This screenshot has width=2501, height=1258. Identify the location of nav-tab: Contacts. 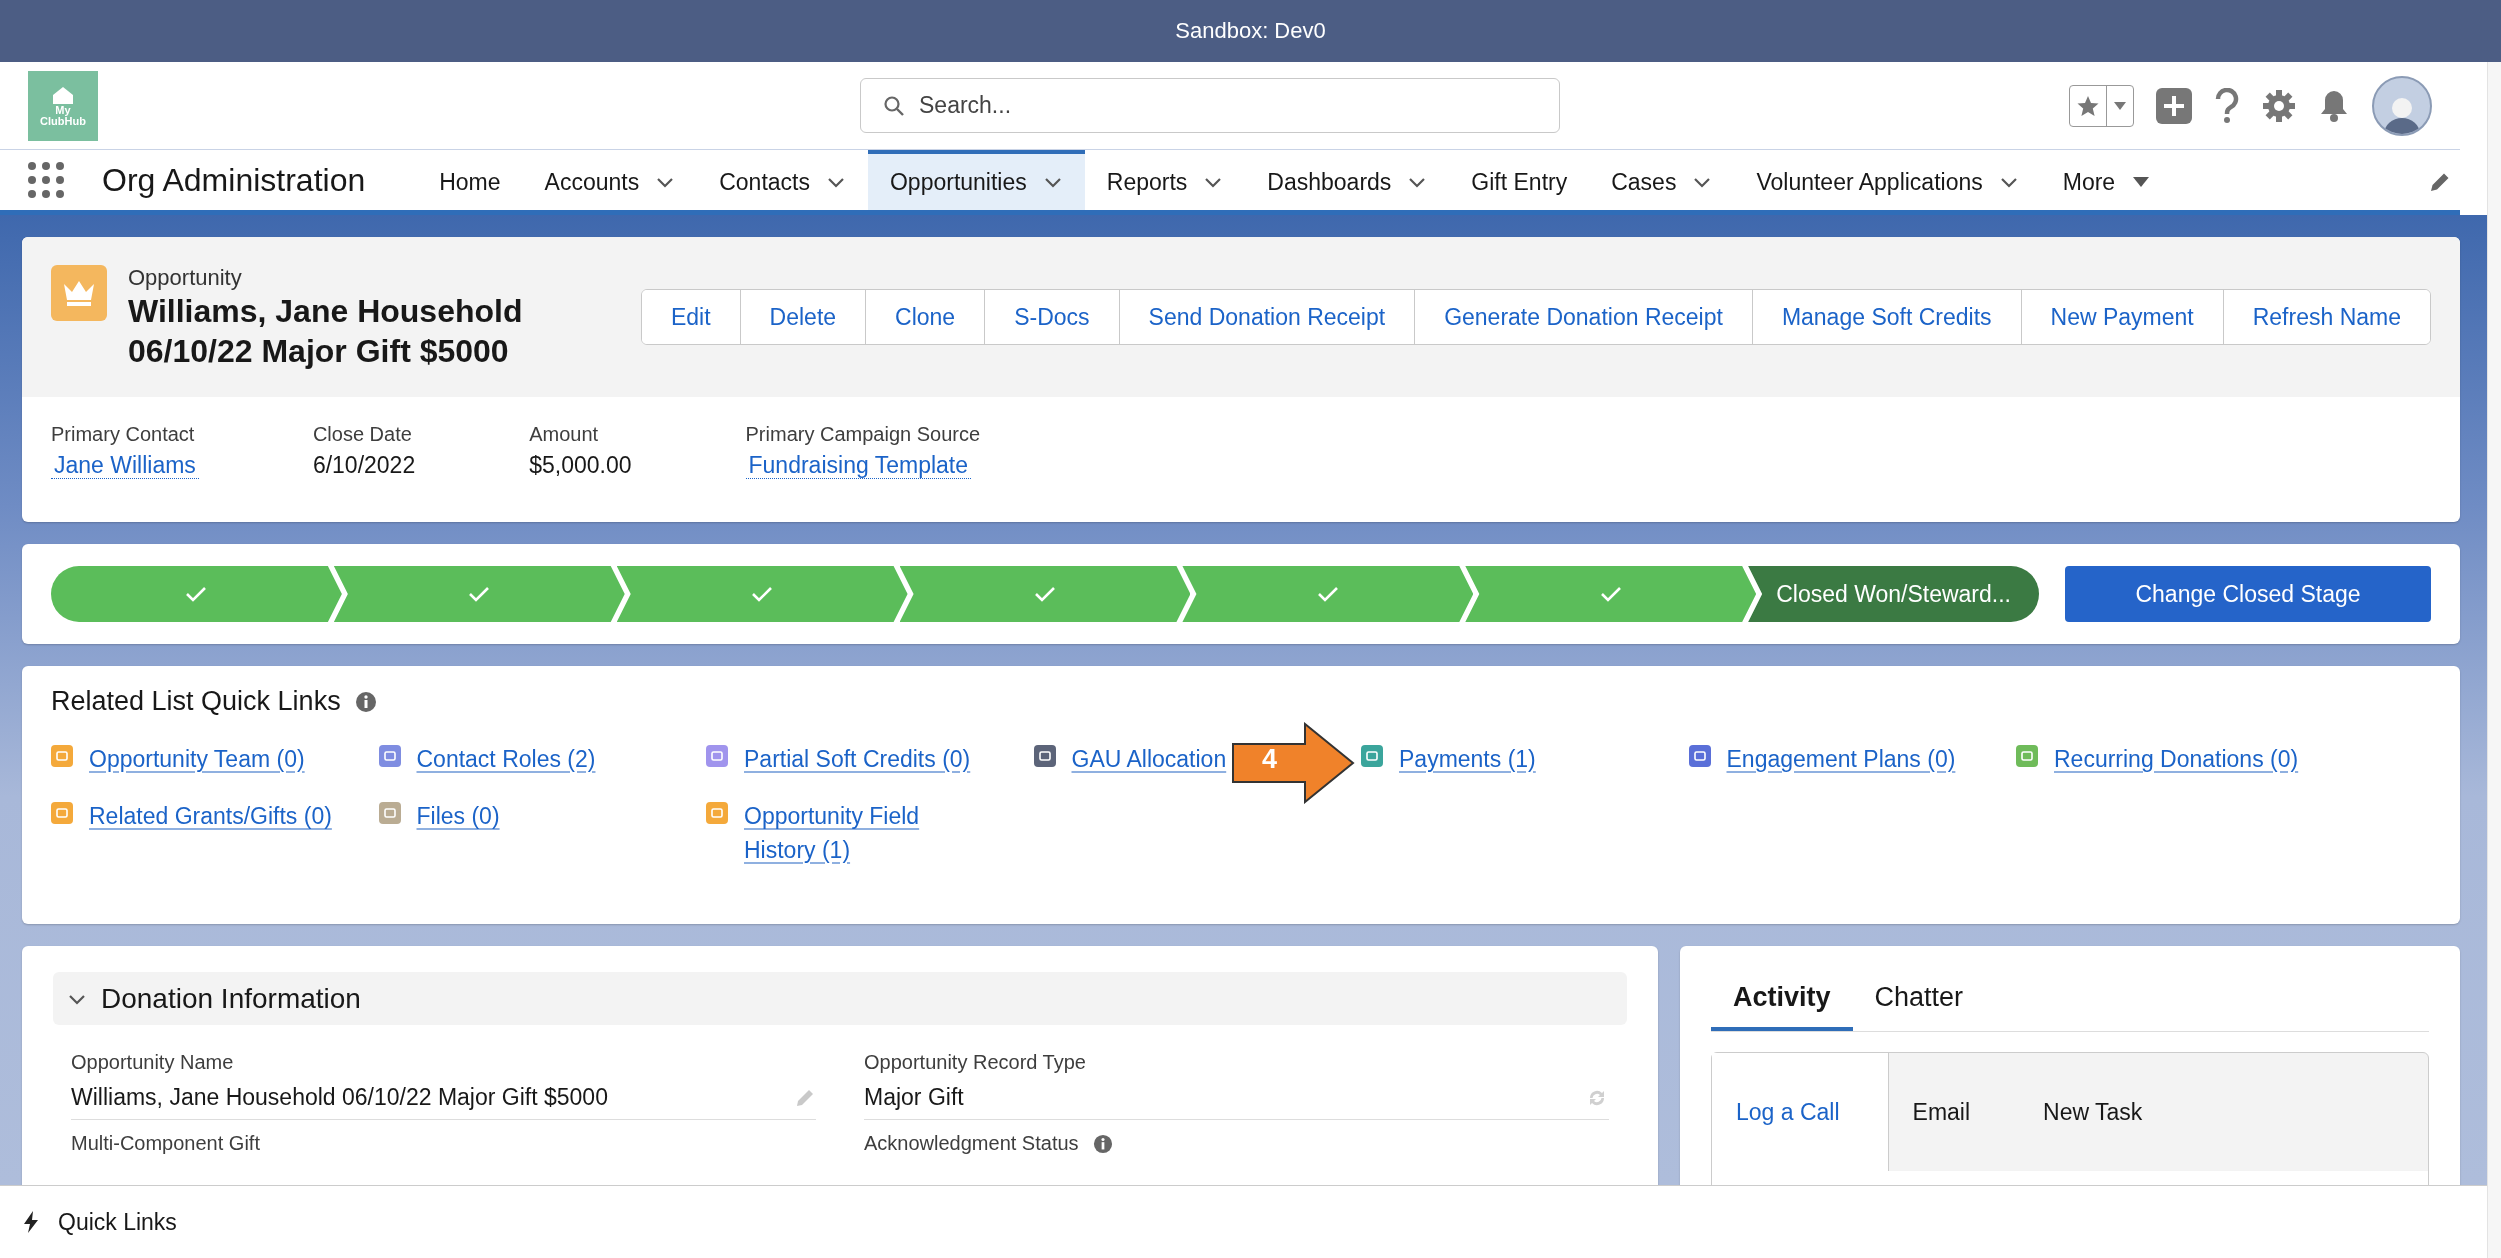
(782, 180).